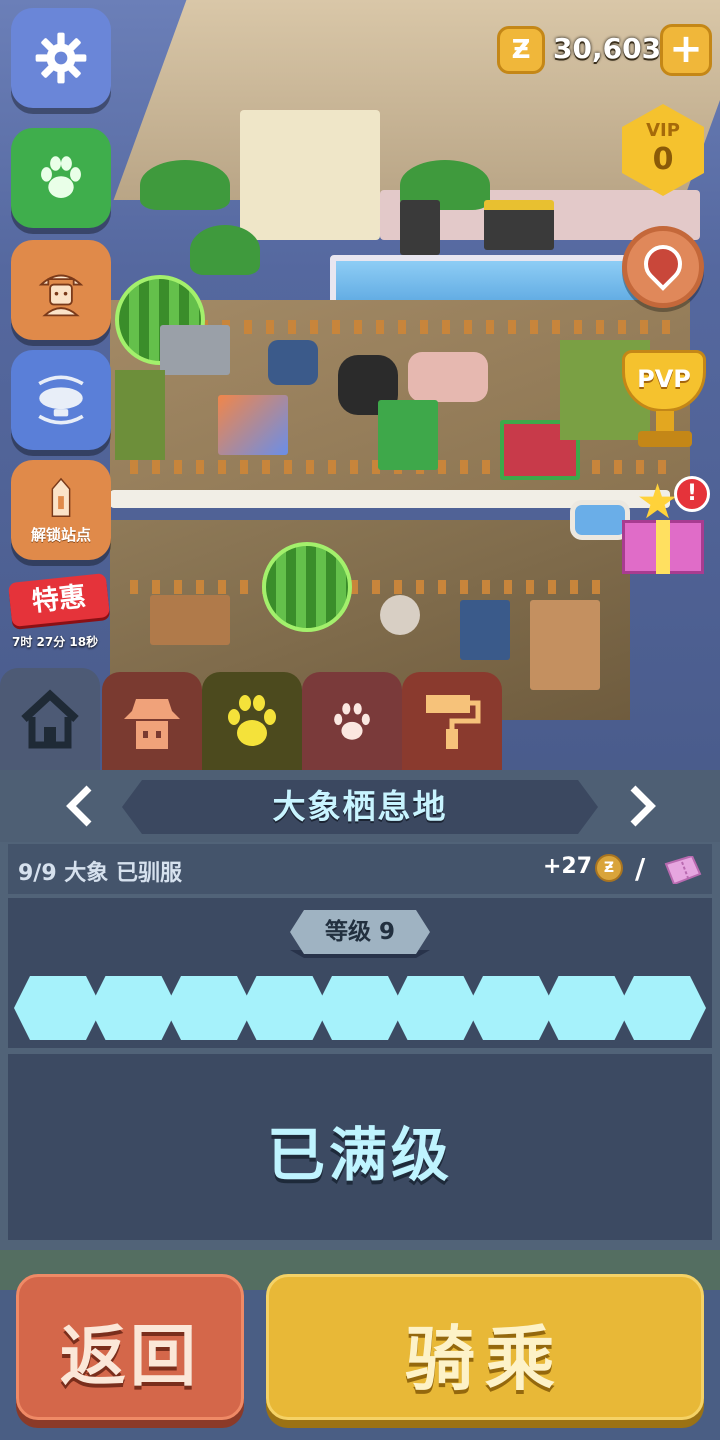 The width and height of the screenshot is (720, 1440). I want to click on unlock-station-button: 解锁站点, so click(61, 510).